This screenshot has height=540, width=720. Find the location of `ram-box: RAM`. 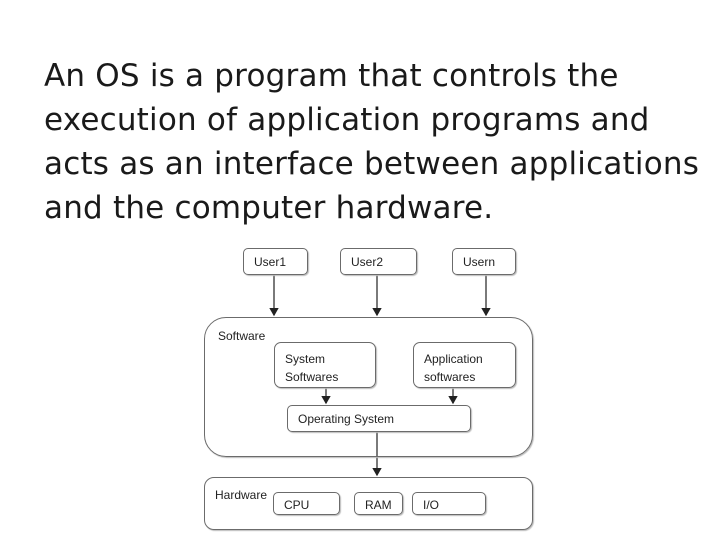

ram-box: RAM is located at coordinates (378, 503).